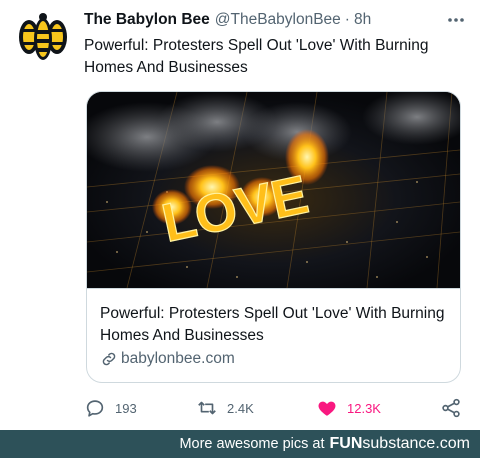  What do you see at coordinates (252, 444) in the screenshot?
I see `footer-text: More awesome pics at` at bounding box center [252, 444].